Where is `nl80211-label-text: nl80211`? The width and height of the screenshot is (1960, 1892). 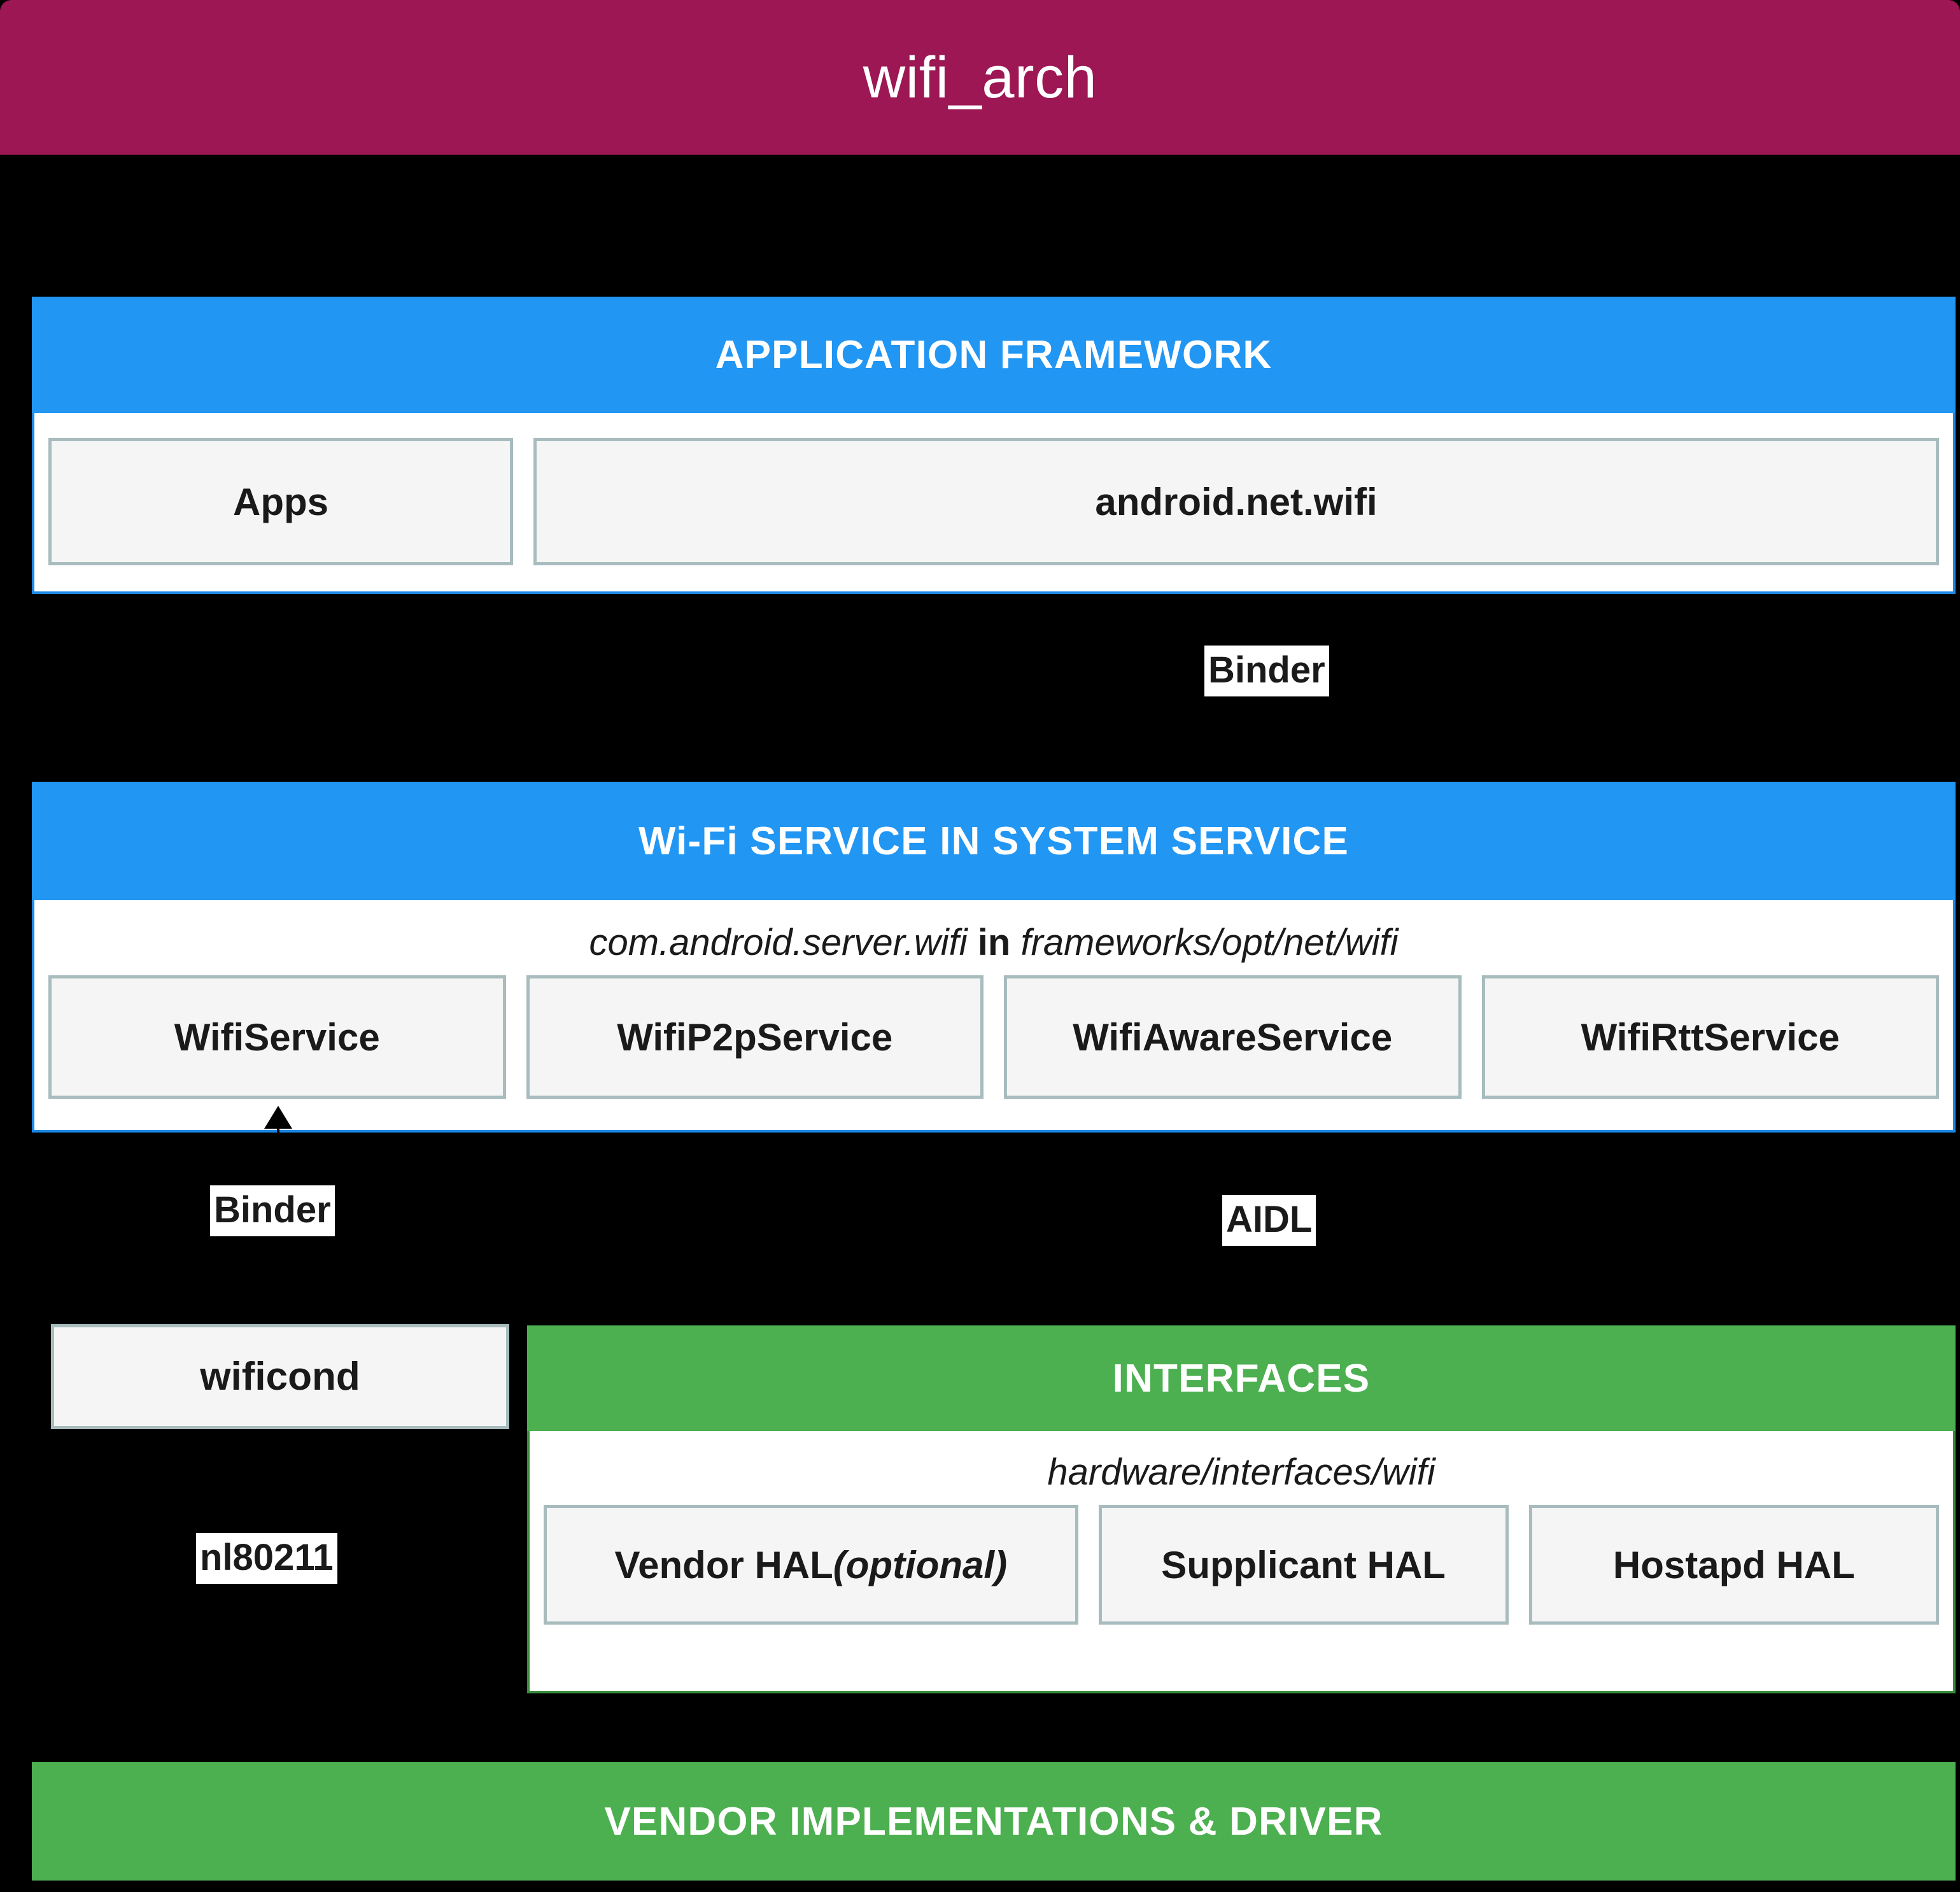 nl80211-label-text: nl80211 is located at coordinates (267, 1557).